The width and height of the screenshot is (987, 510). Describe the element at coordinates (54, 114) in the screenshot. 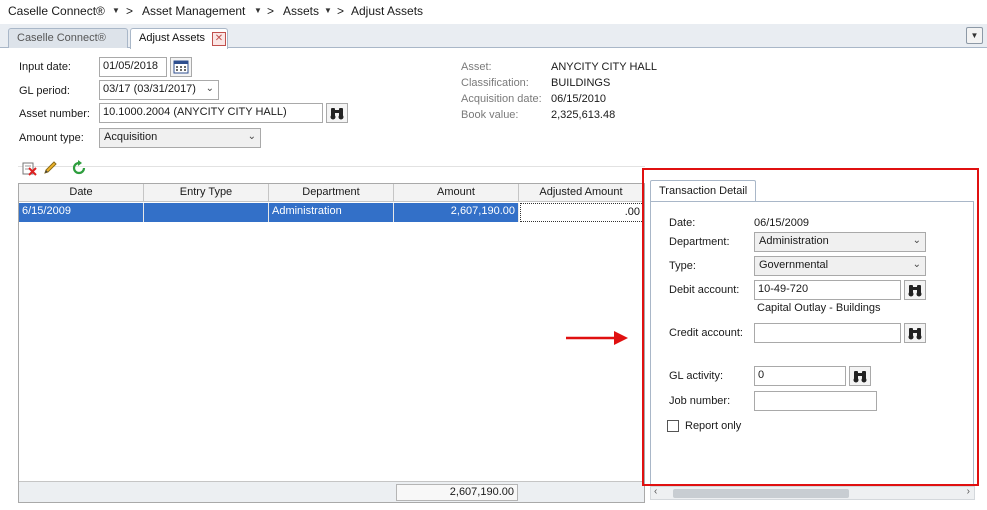

I see `asset-number-label: Asset number:` at that location.